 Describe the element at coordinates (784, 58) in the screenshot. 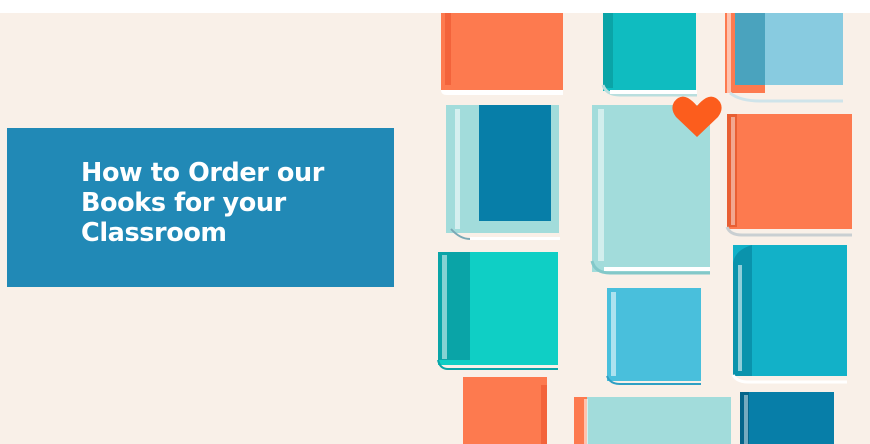

I see `book-light-blue-top-right` at that location.